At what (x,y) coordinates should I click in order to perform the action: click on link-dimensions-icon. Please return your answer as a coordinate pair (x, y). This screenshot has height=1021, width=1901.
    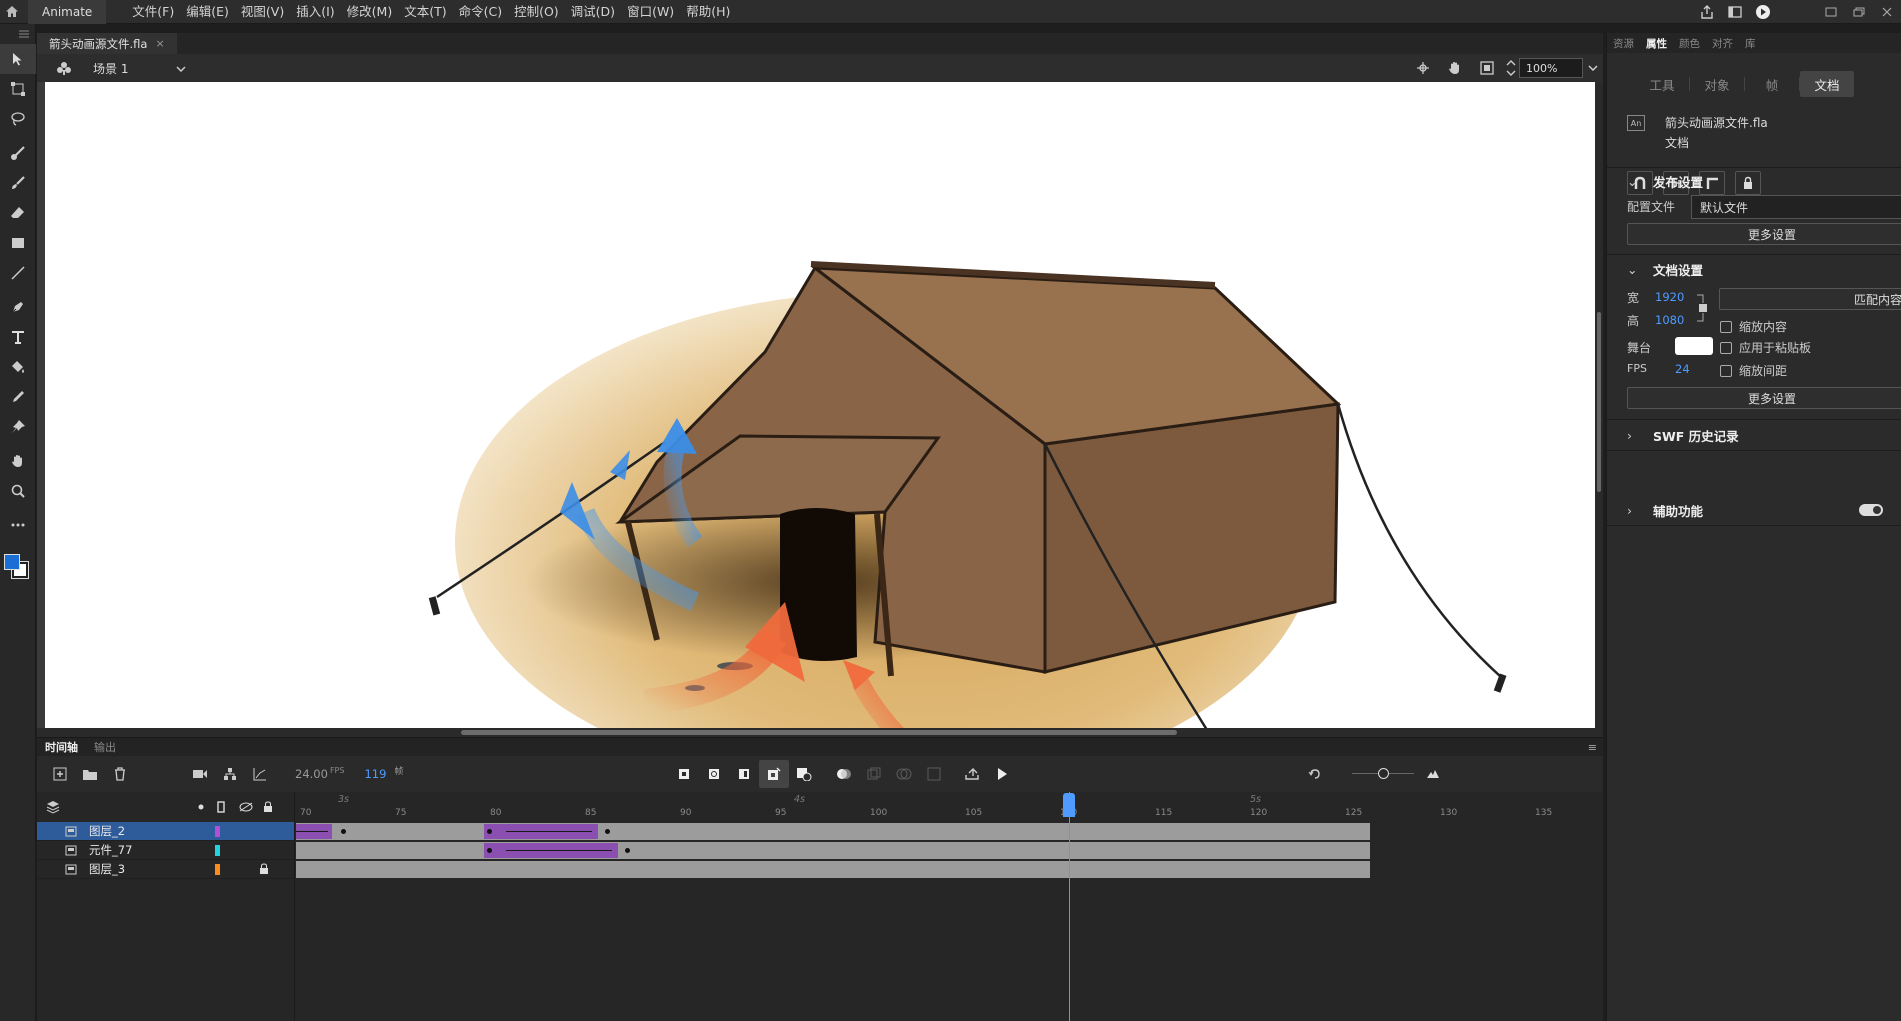
    Looking at the image, I should click on (1701, 308).